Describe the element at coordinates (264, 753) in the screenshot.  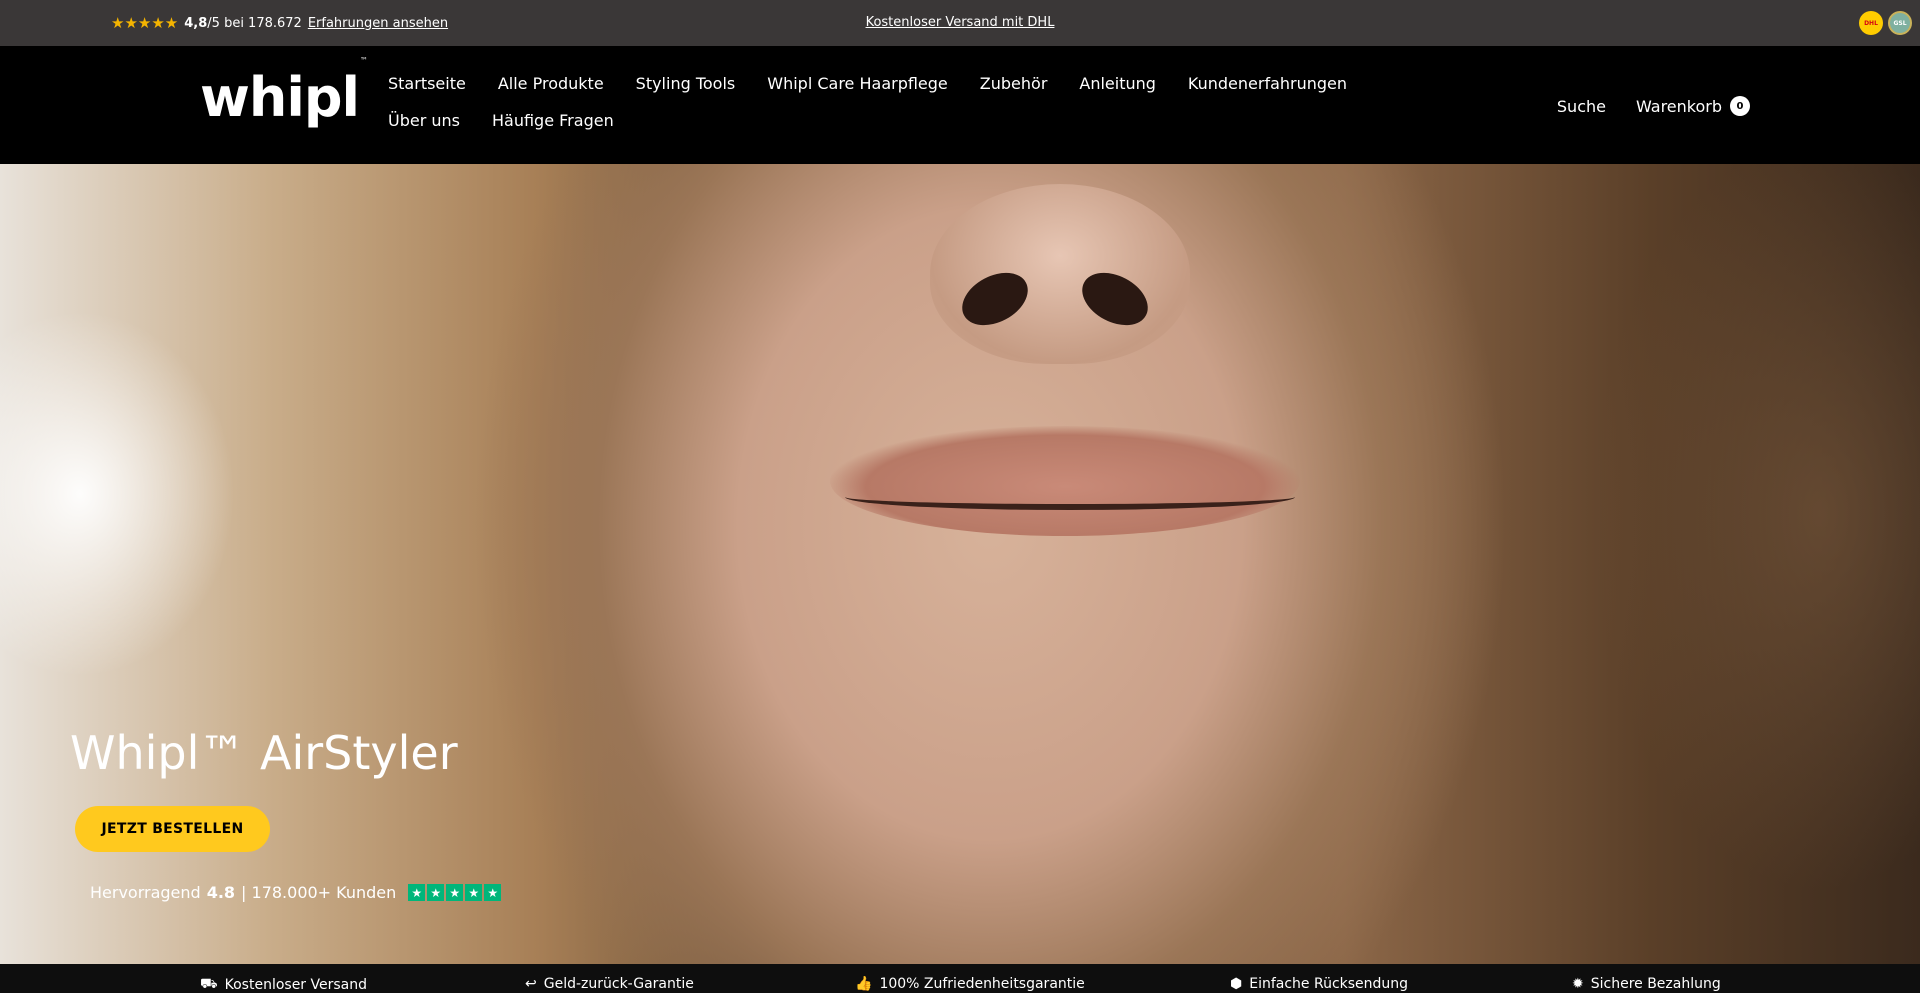
I see `hero-title: Whipl™ AirStyler` at that location.